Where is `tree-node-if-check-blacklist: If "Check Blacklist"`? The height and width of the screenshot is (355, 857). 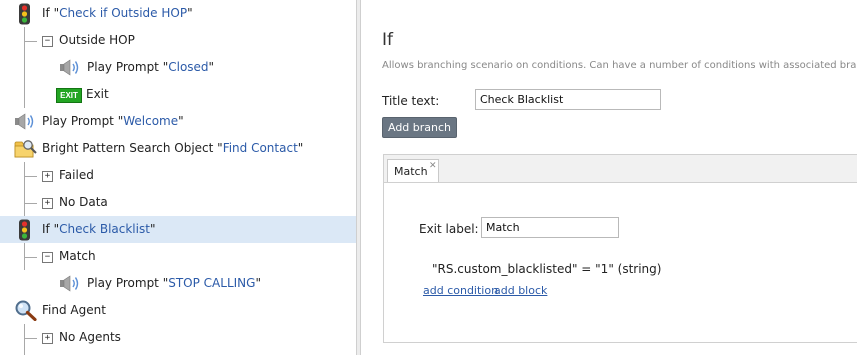 tree-node-if-check-blacklist: If "Check Blacklist" is located at coordinates (178, 229).